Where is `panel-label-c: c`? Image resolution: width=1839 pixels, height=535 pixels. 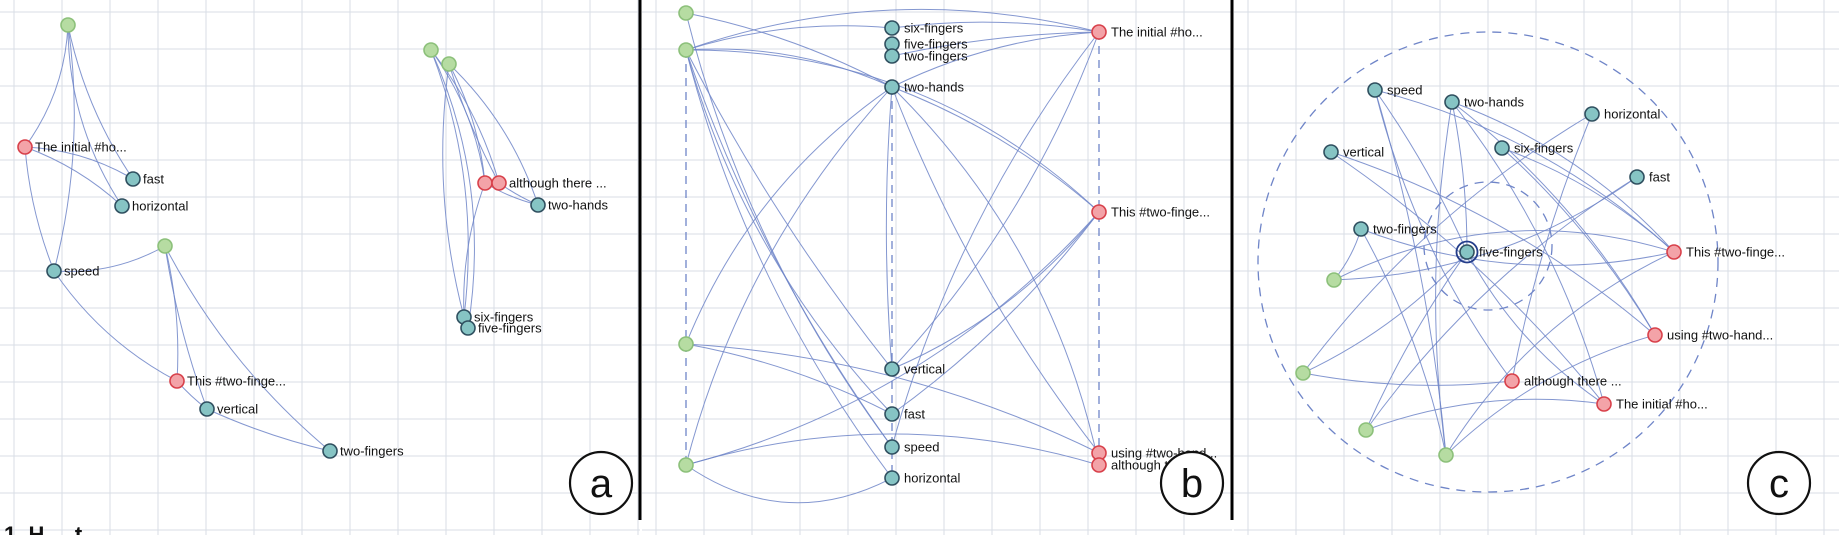
panel-label-c: c is located at coordinates (1779, 483).